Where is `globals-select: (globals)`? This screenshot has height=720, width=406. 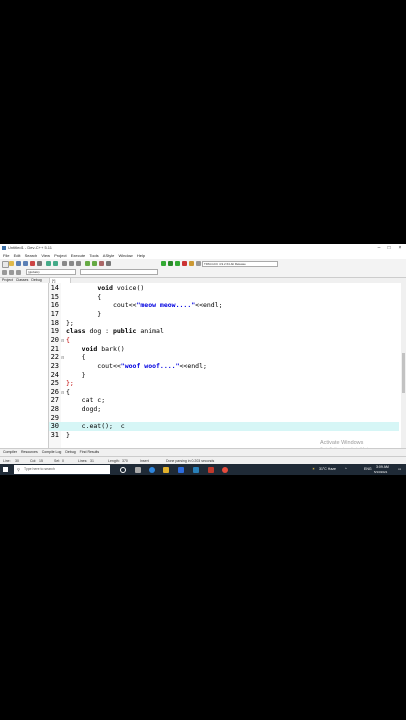
globals-select: (globals) is located at coordinates (51, 272).